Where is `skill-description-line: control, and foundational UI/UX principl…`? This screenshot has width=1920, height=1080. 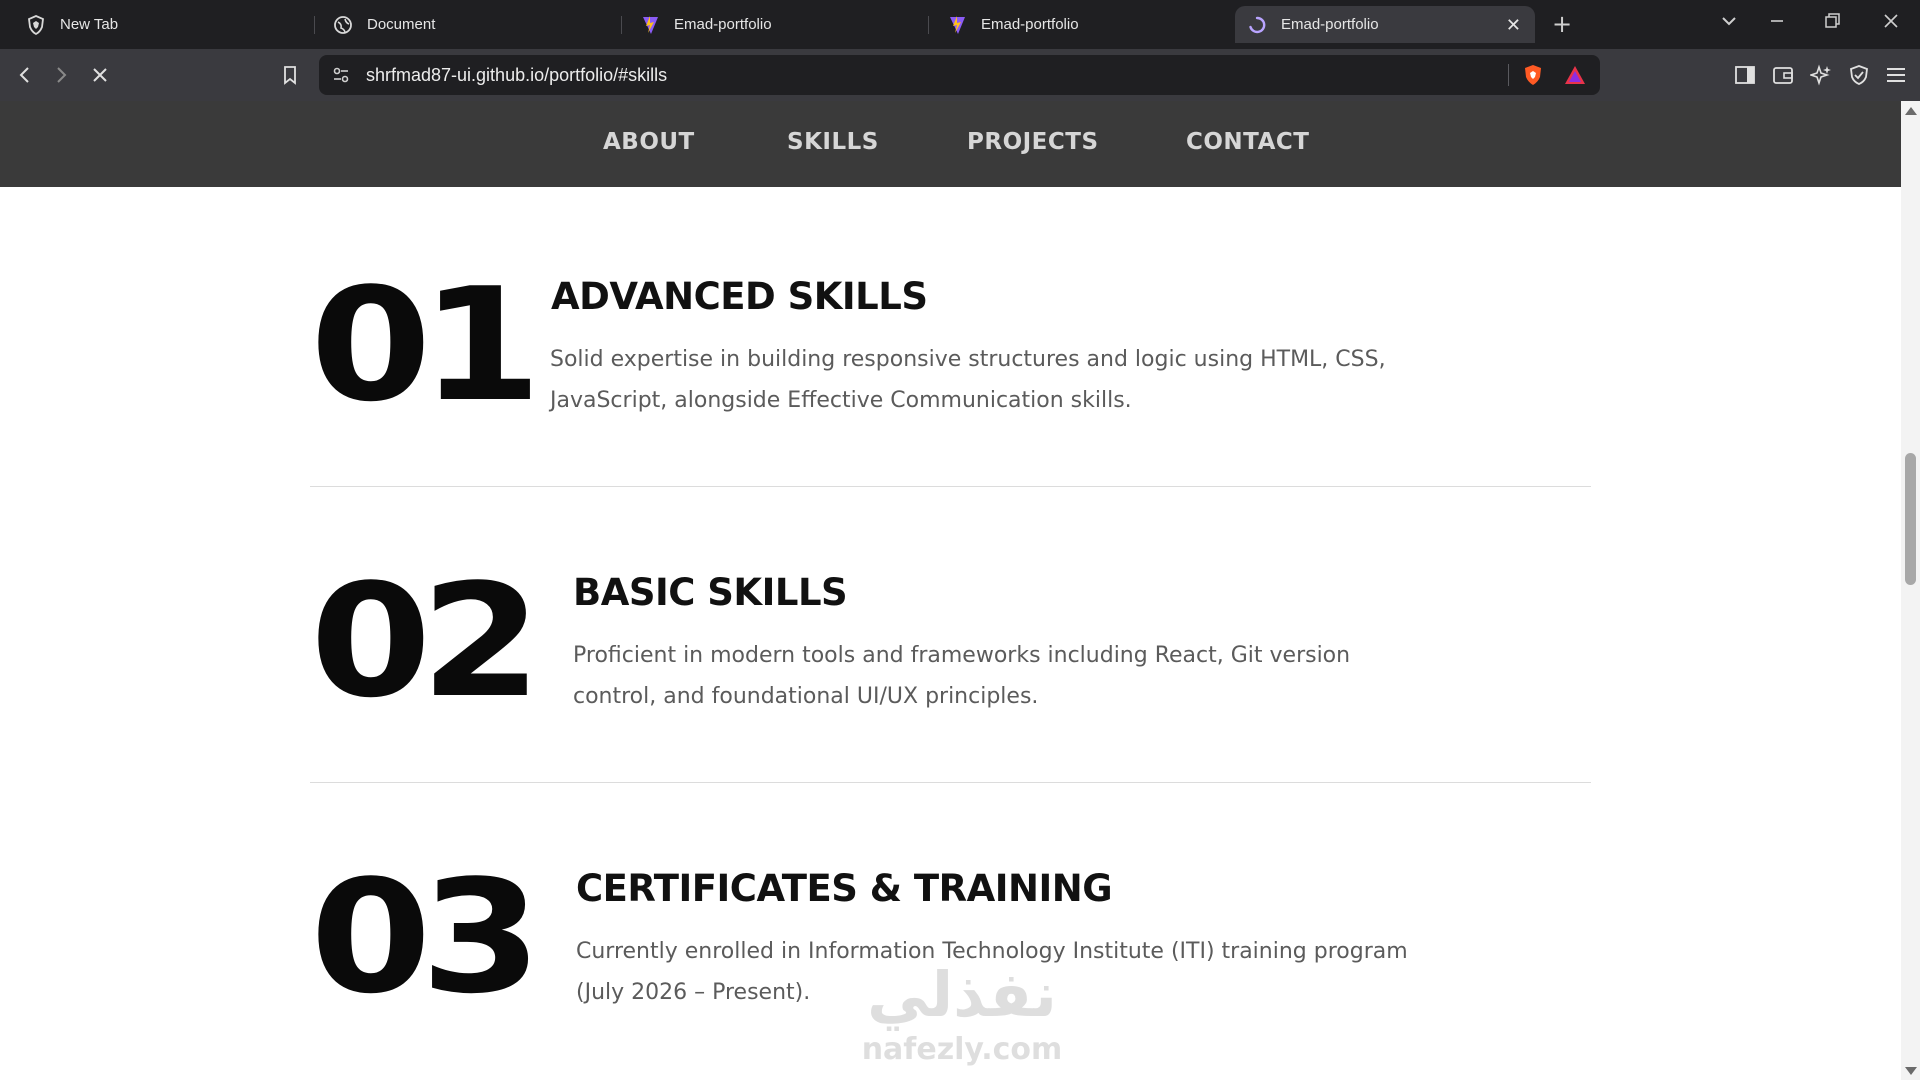 skill-description-line: control, and foundational UI/UX principl… is located at coordinates (806, 696).